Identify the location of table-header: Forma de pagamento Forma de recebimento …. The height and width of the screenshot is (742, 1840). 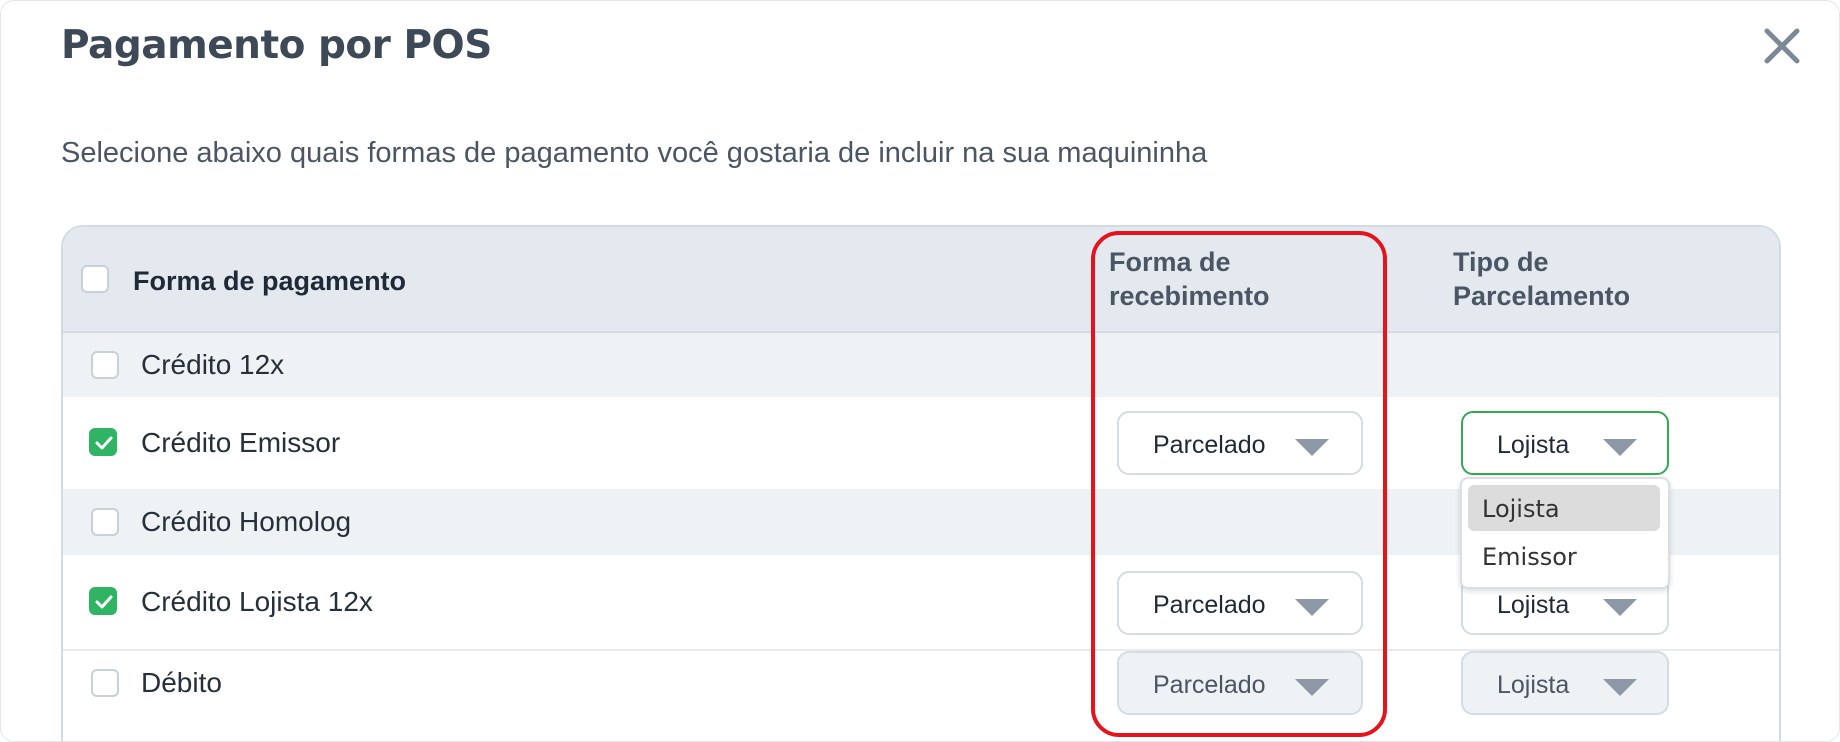
(921, 280).